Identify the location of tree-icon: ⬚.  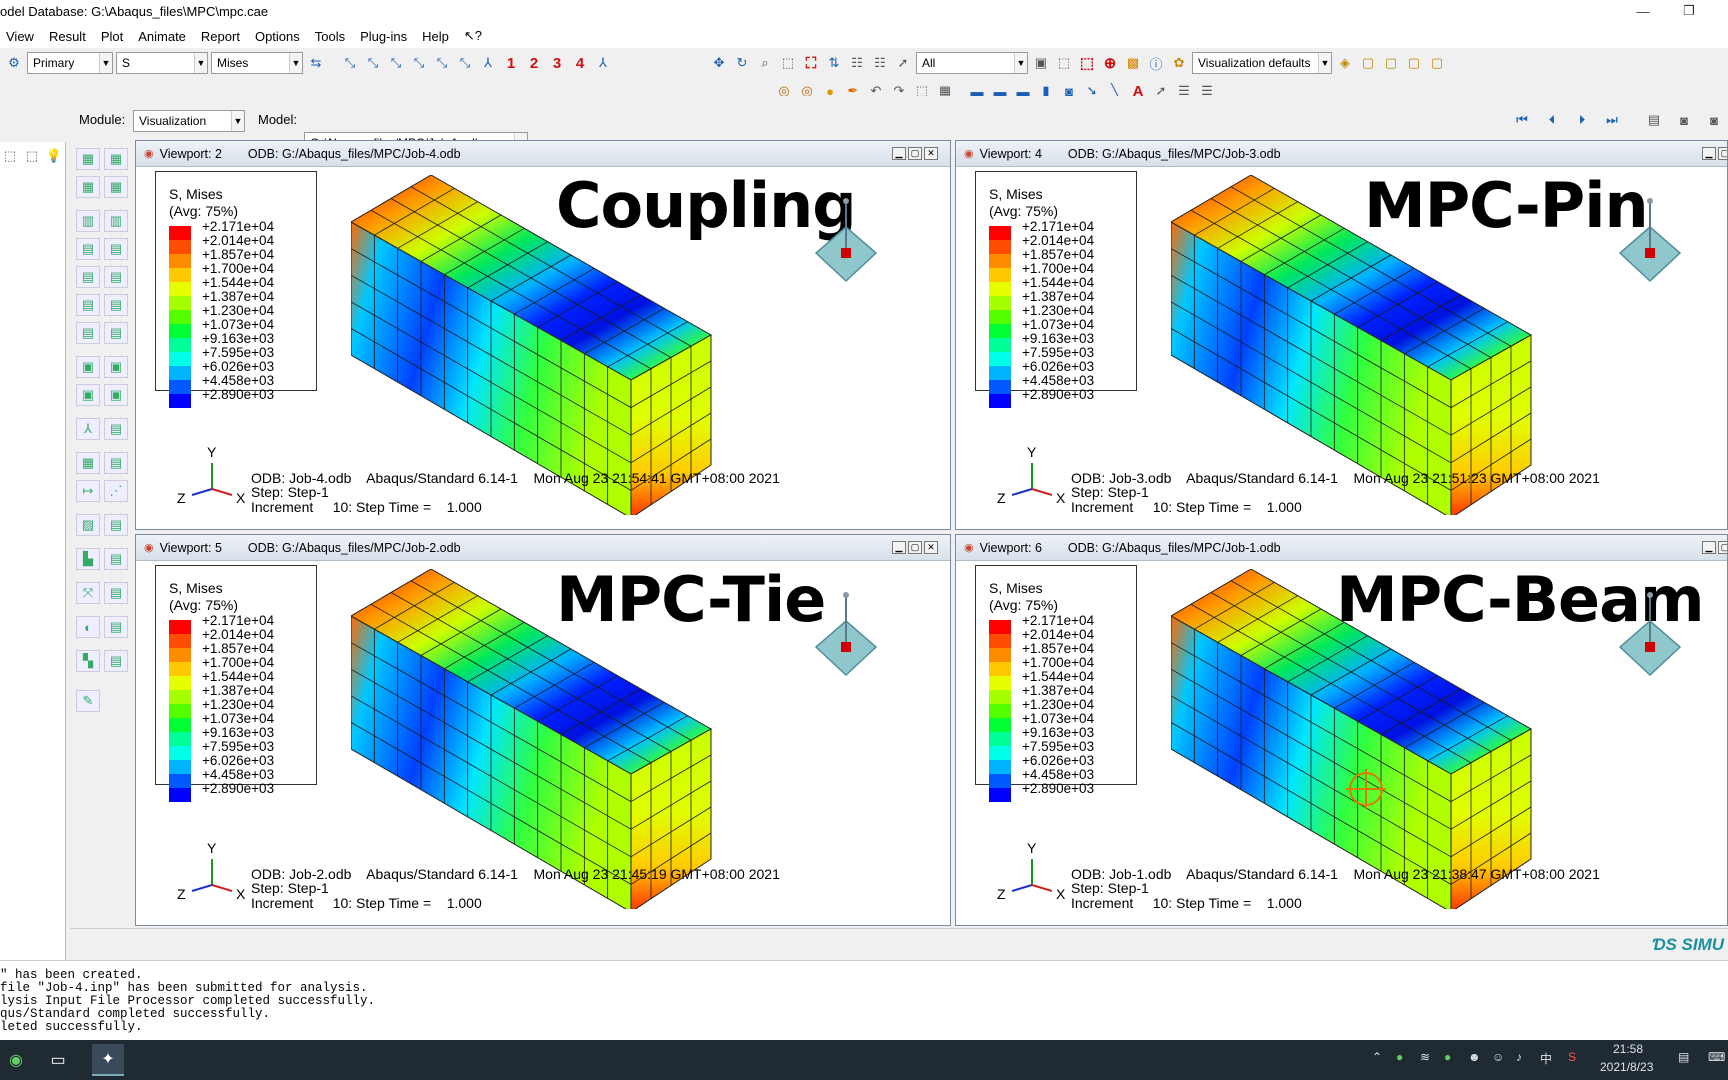
(10, 156).